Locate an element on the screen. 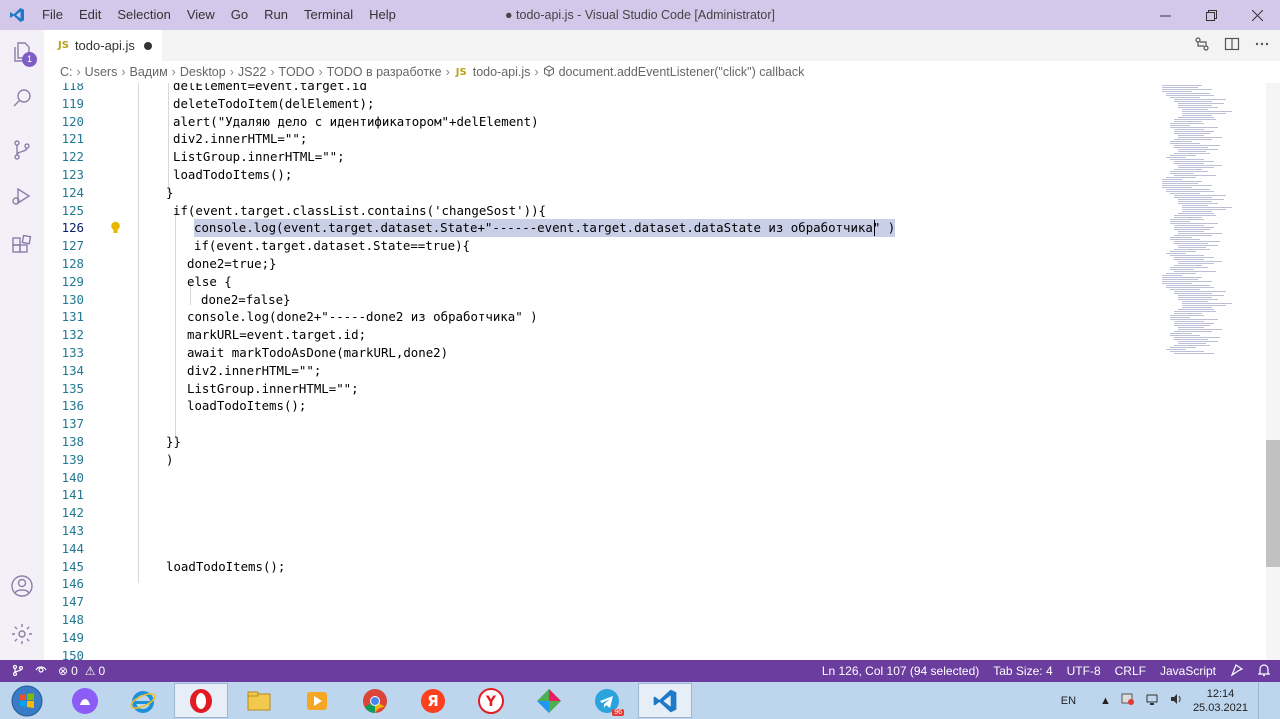 The height and width of the screenshot is (719, 1280). code-line: 121 div2.innerHTML=""; is located at coordinates (602, 139).